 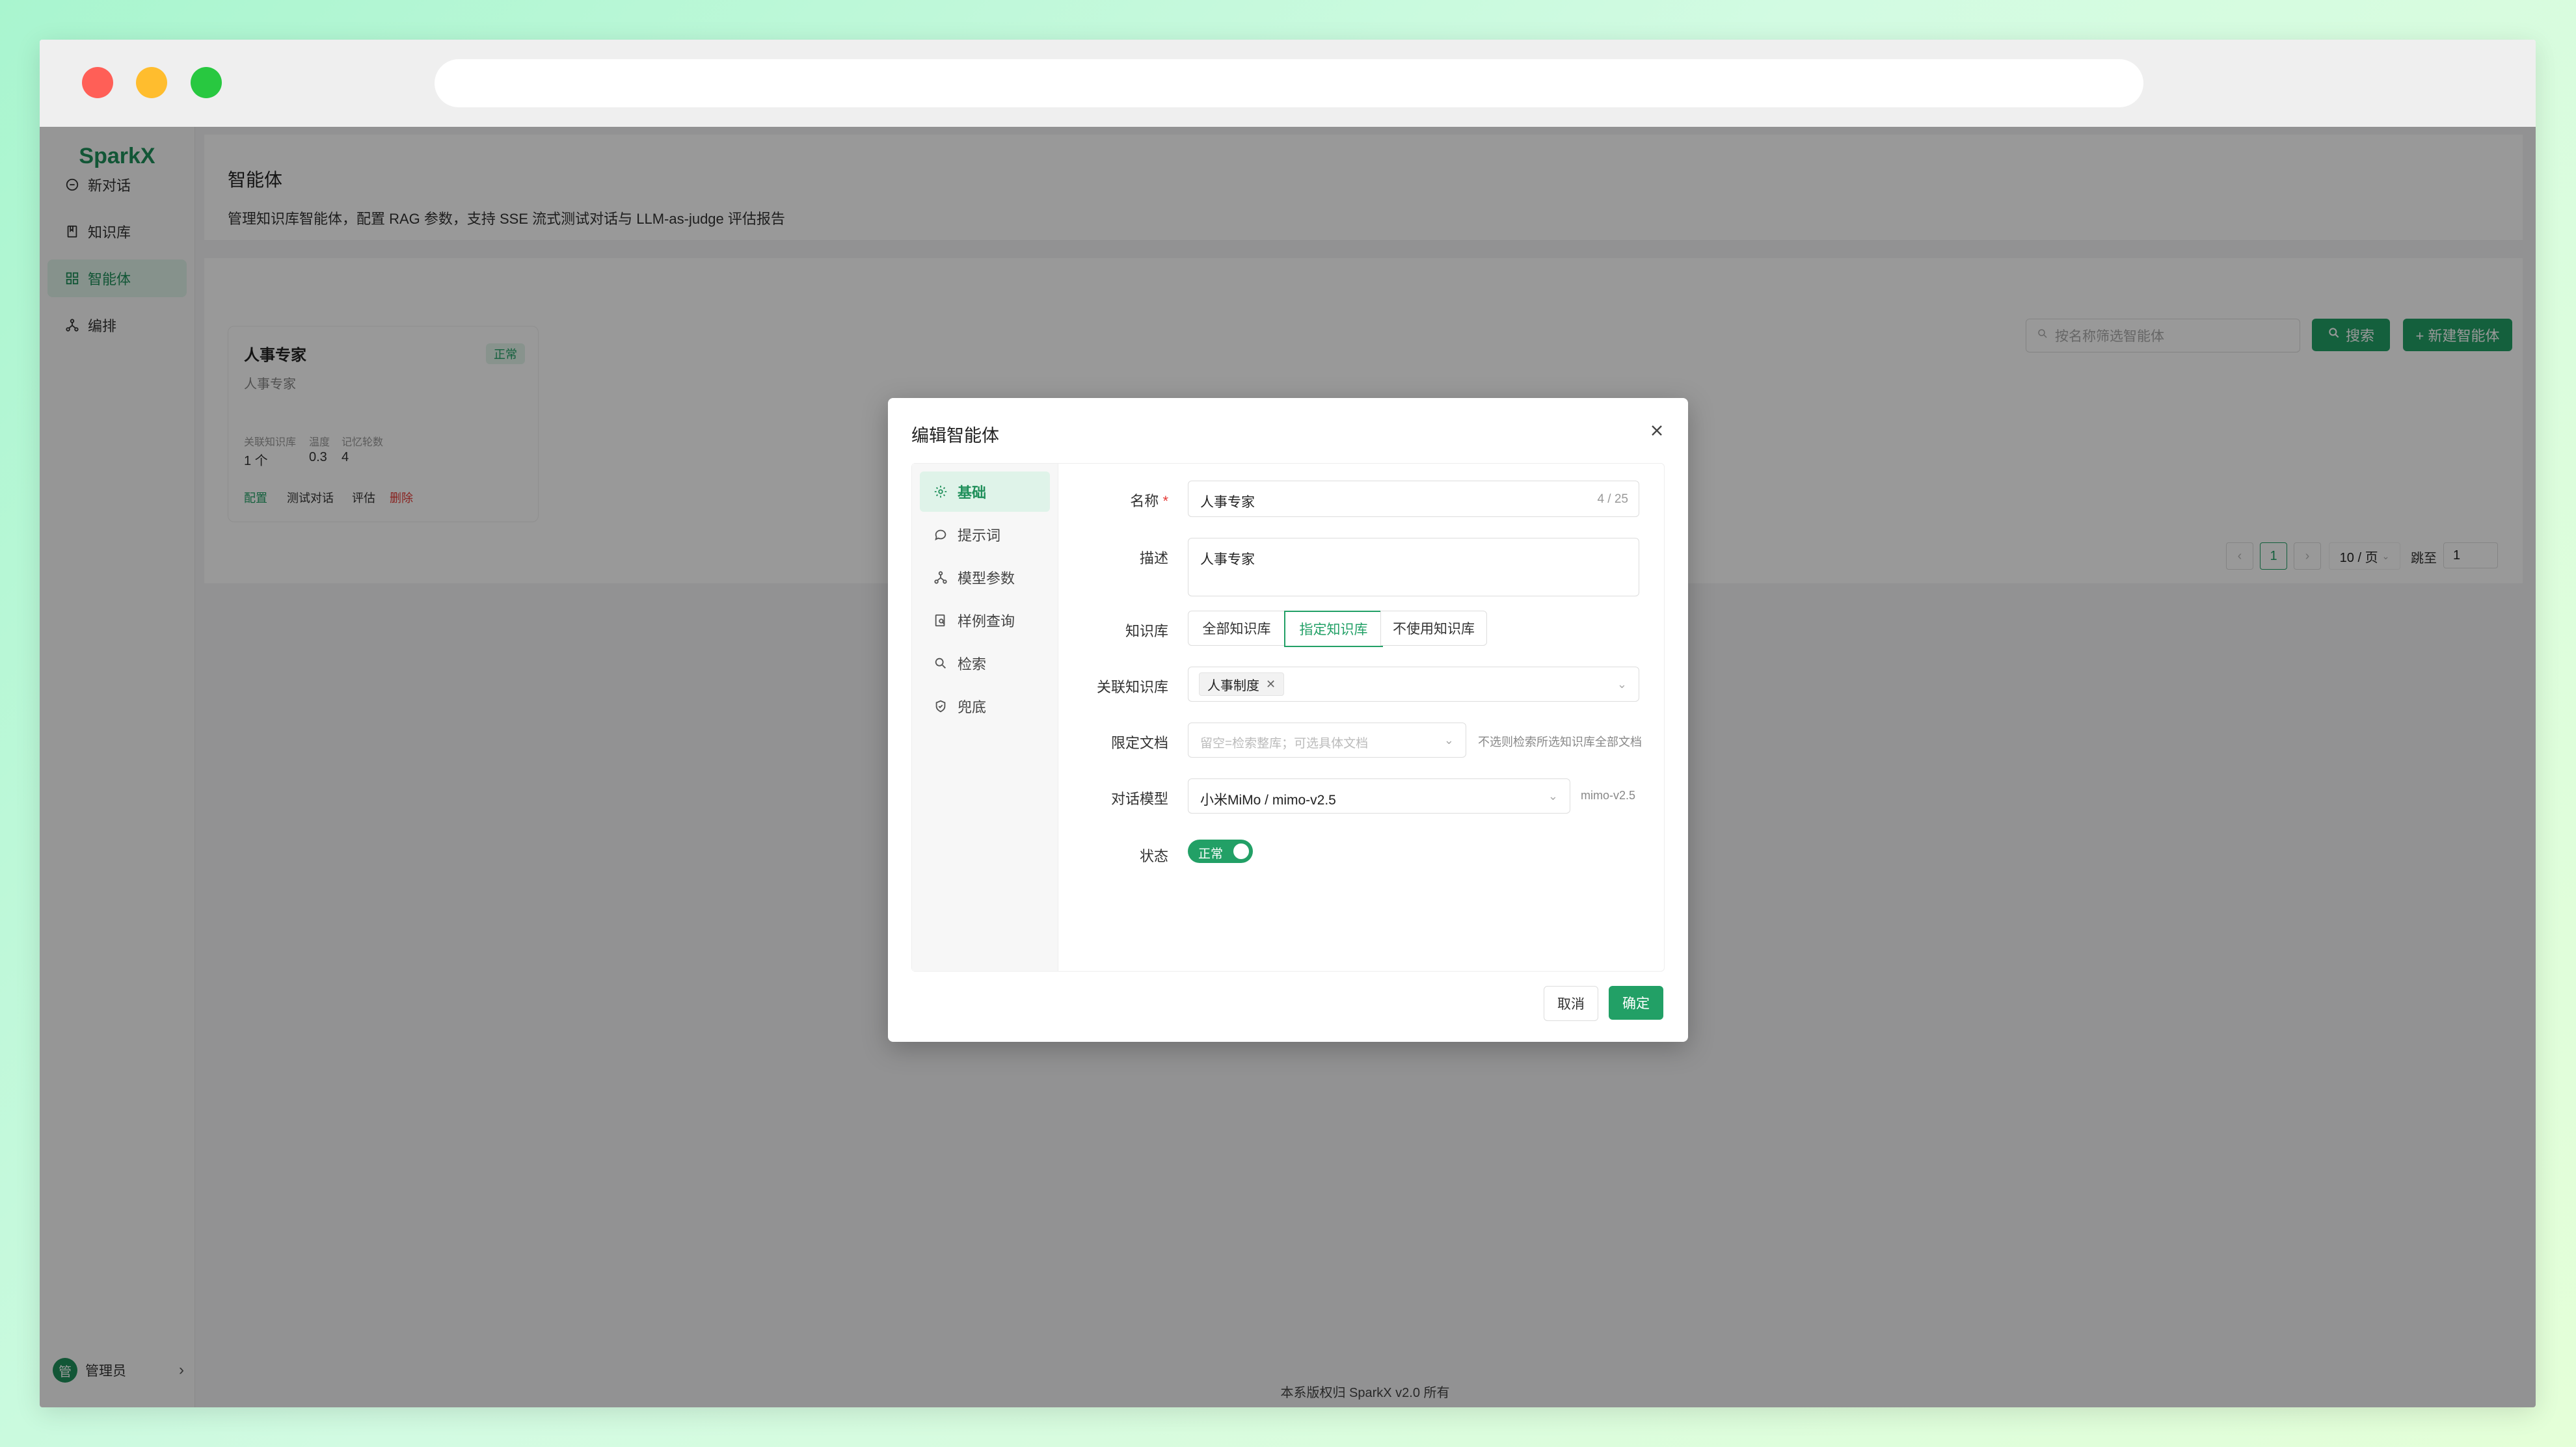 I want to click on model-hint: mimo-v2.5, so click(x=1608, y=795).